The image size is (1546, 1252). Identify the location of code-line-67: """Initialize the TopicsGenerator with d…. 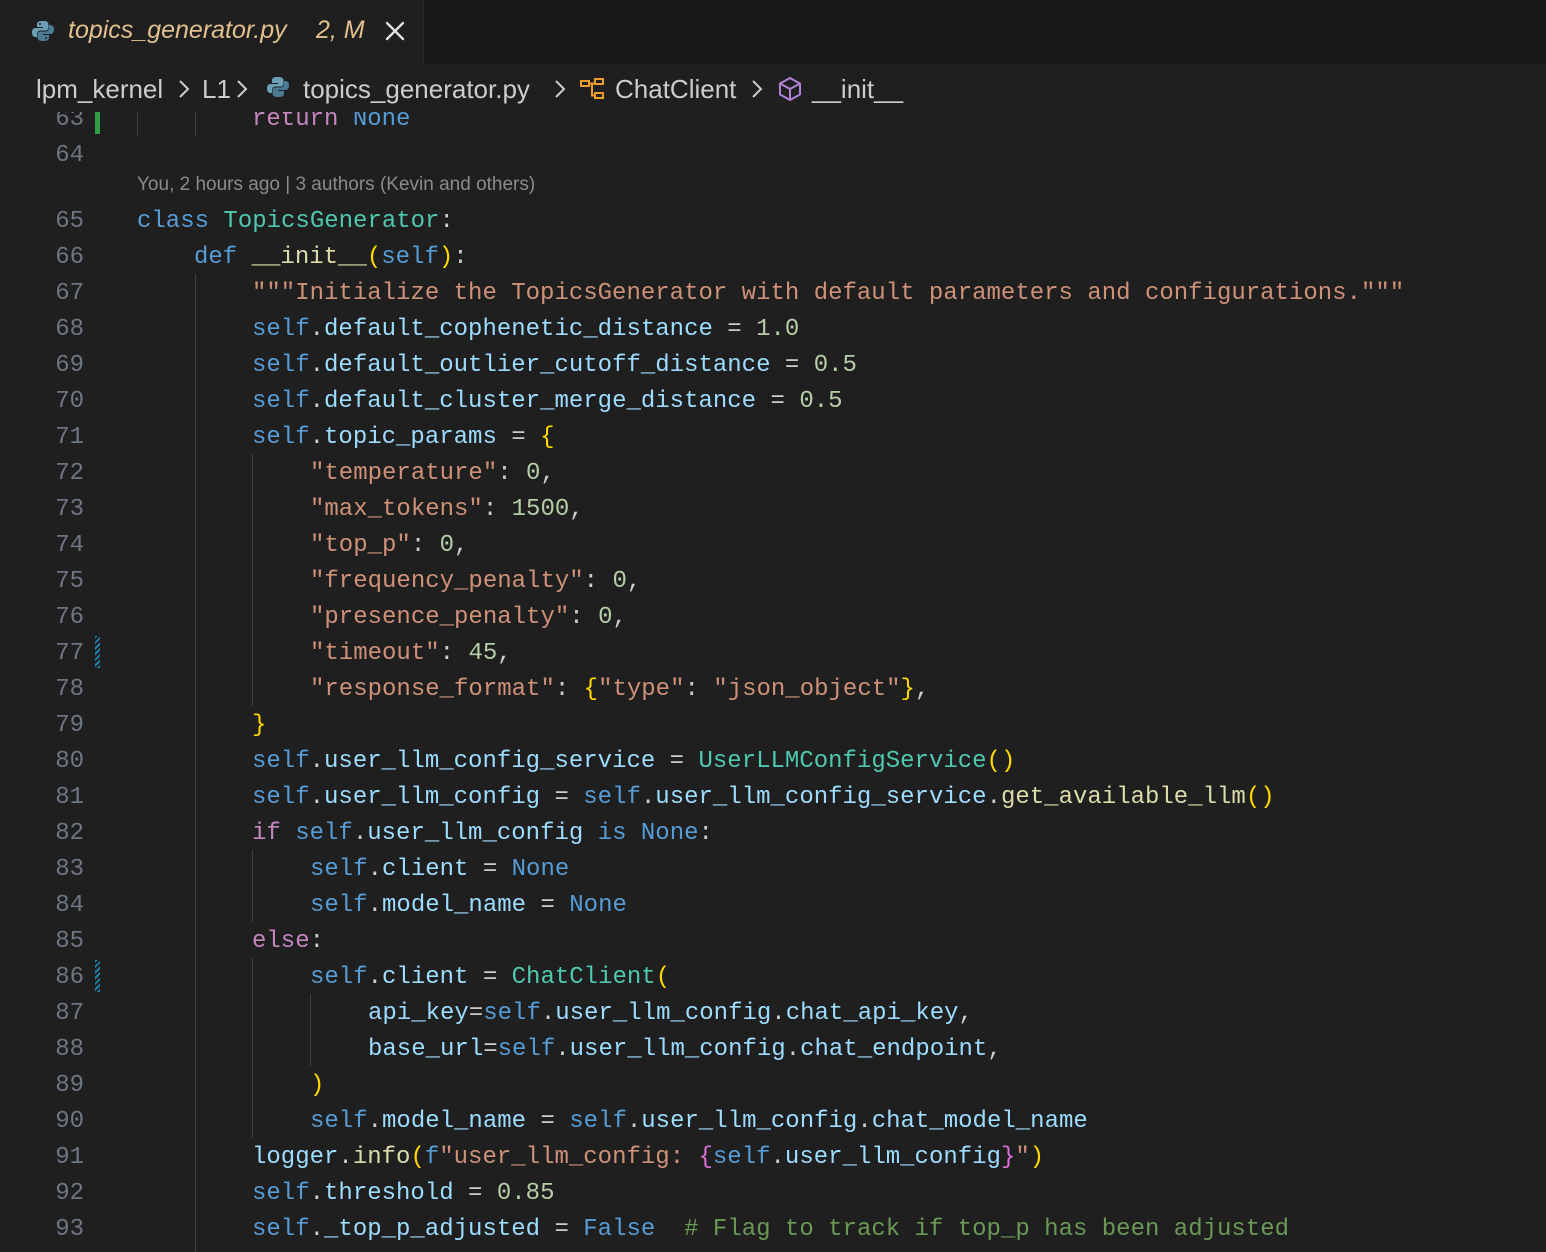
(828, 293).